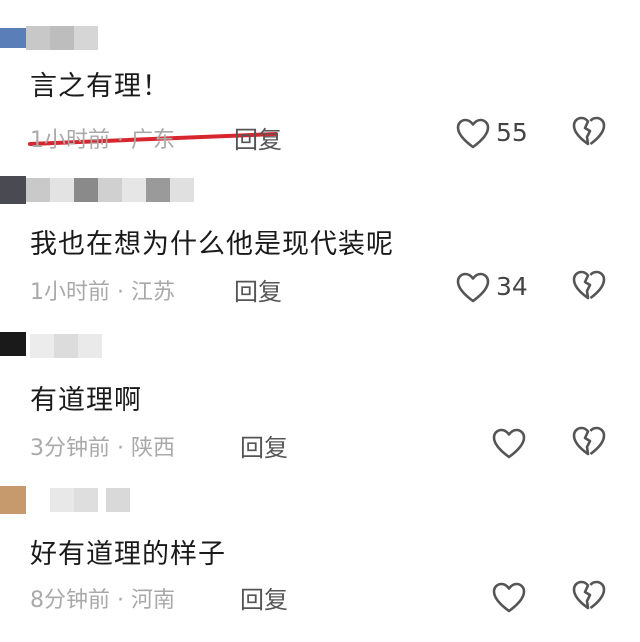  I want to click on comment-meta: 8分钟前 · 河南, so click(102, 600).